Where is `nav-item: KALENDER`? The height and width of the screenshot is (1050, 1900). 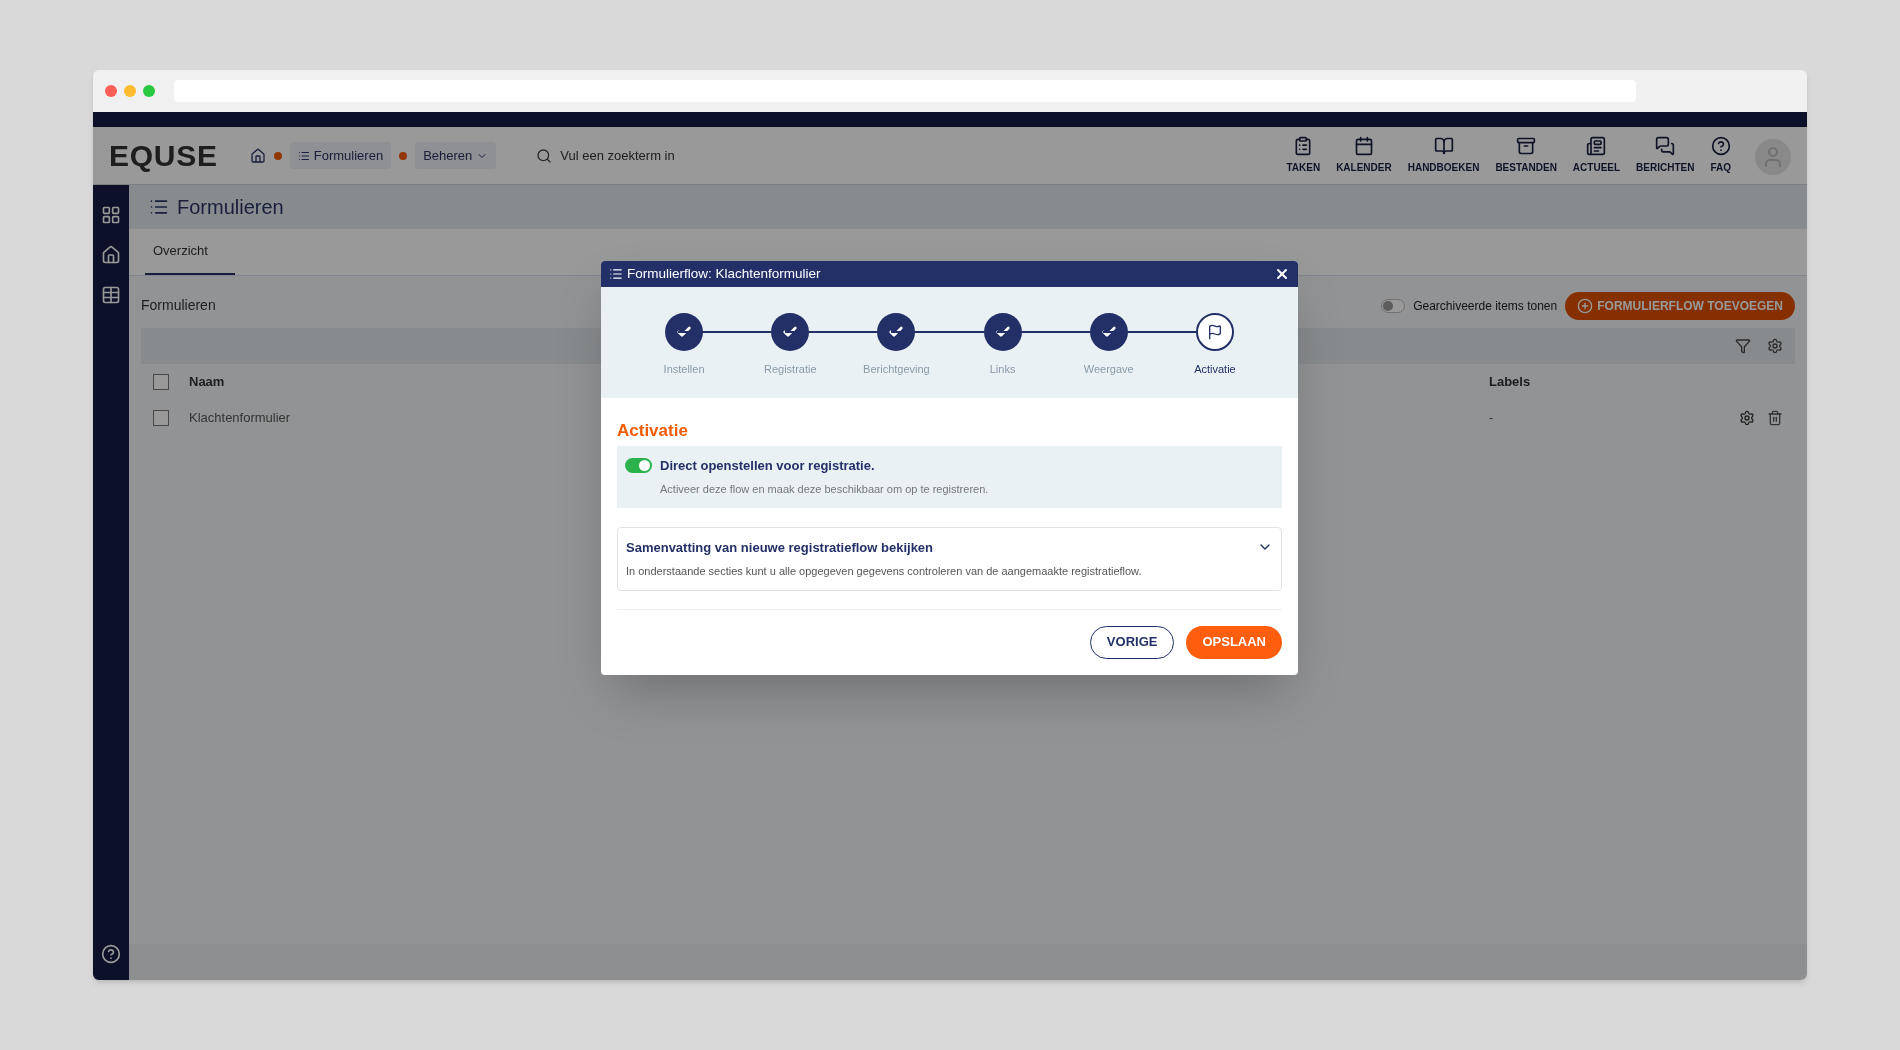 nav-item: KALENDER is located at coordinates (1364, 155).